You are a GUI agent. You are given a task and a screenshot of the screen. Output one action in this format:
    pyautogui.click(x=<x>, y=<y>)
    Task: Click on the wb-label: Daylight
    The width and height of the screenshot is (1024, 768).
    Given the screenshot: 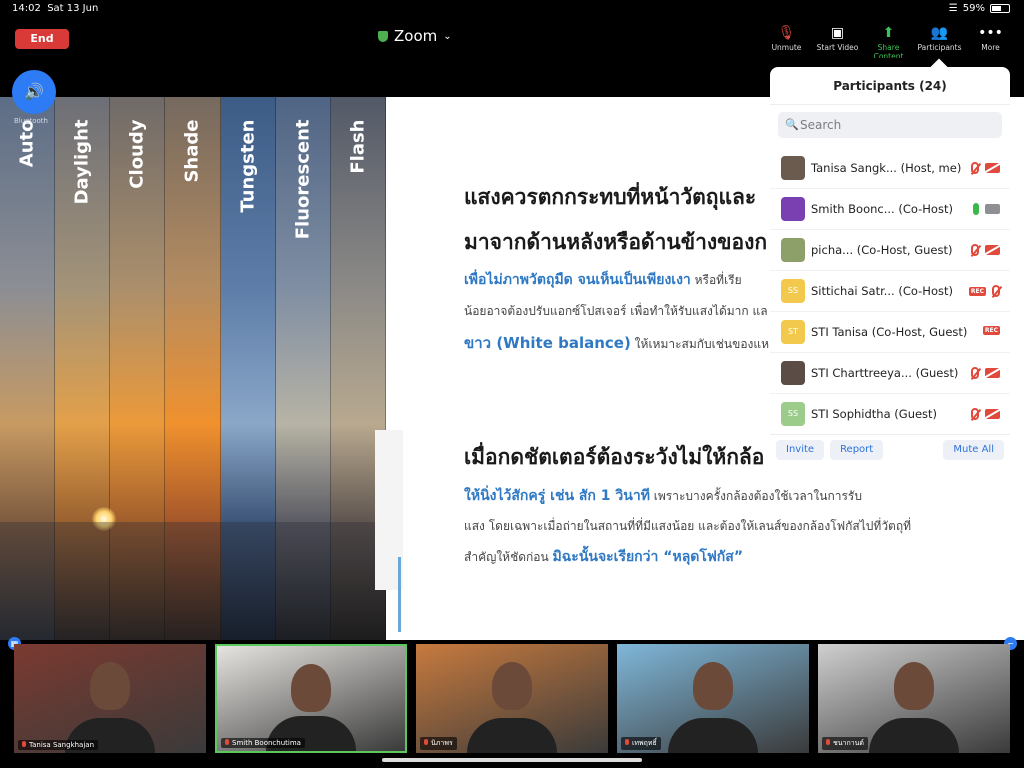 What is the action you would take?
    pyautogui.click(x=82, y=162)
    